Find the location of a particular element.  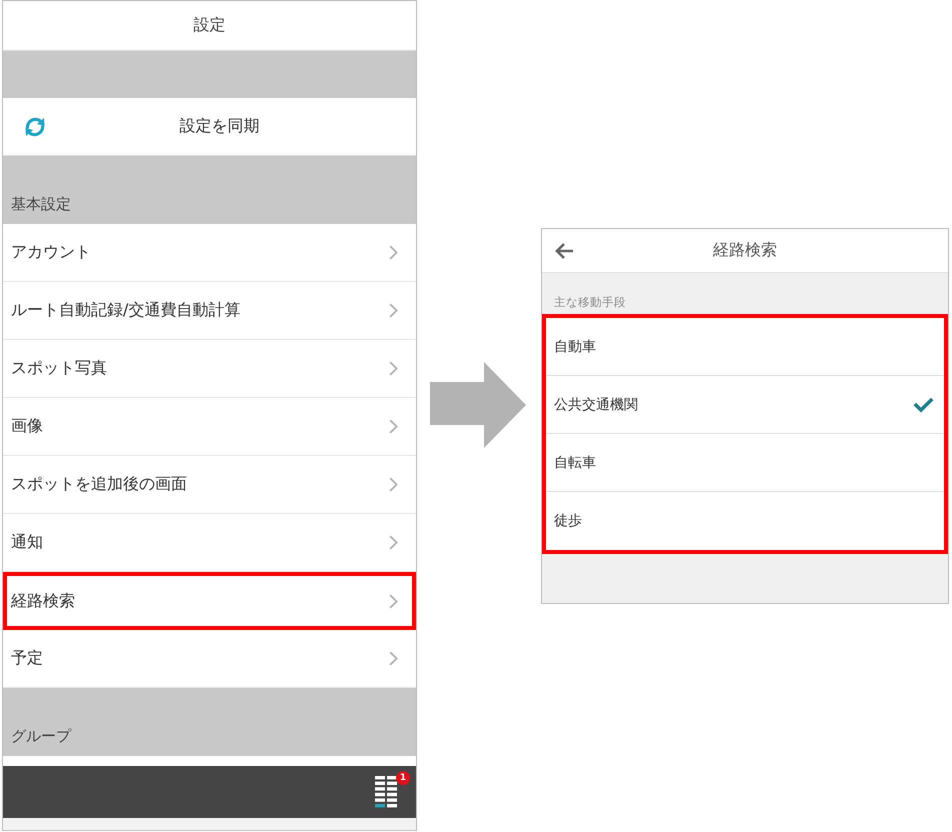

section-label: 主な移動手段 is located at coordinates (590, 302).